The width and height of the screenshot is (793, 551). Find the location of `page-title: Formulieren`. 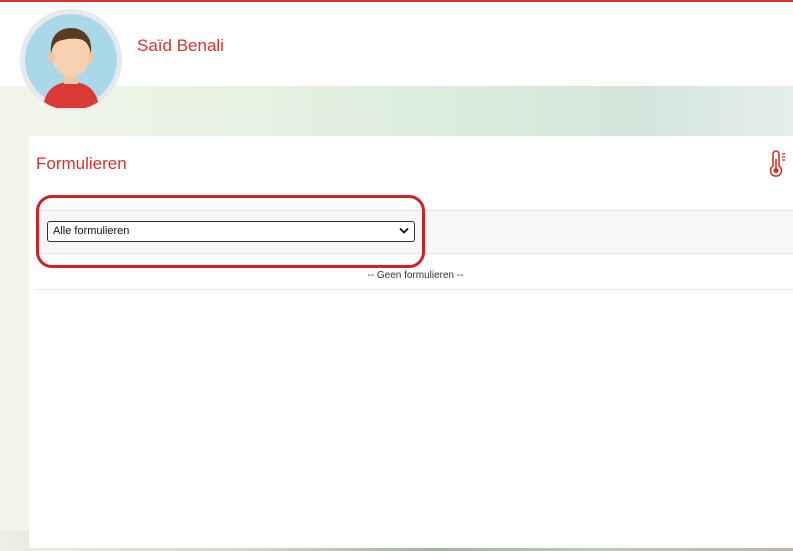

page-title: Formulieren is located at coordinates (81, 163).